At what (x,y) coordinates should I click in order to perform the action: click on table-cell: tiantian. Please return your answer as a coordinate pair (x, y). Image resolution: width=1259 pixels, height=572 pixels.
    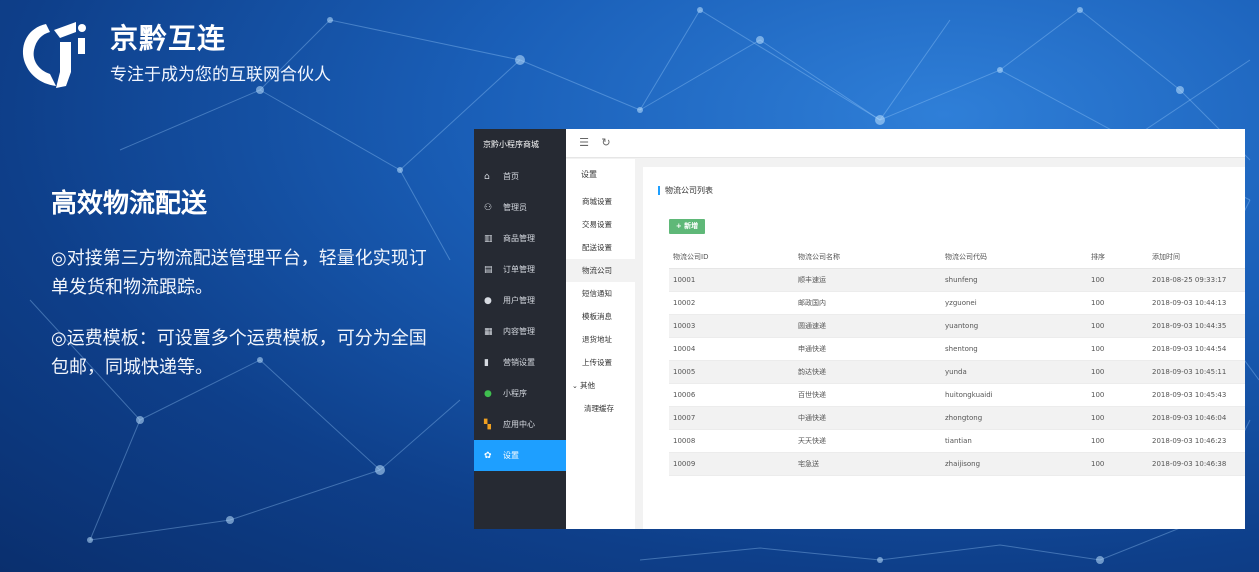
    Looking at the image, I should click on (1014, 441).